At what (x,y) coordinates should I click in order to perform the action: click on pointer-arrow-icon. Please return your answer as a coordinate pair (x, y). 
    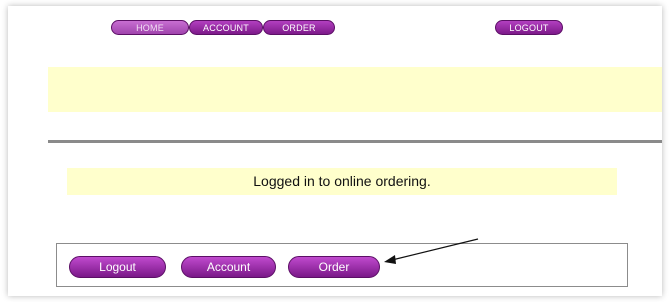
    Looking at the image, I should click on (431, 251).